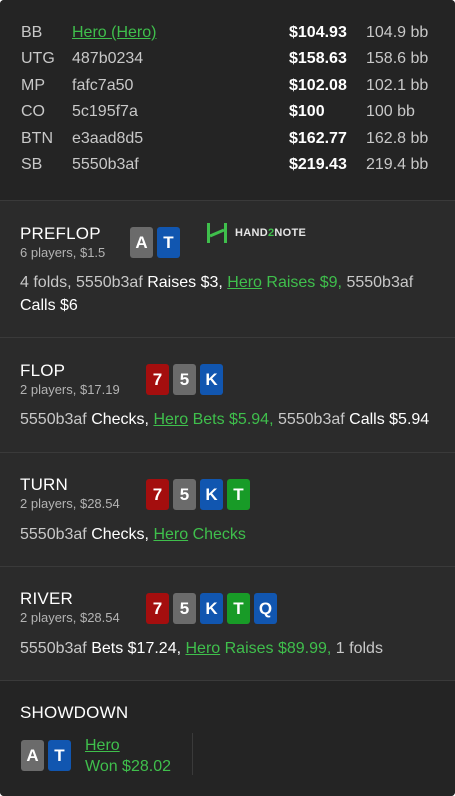 The width and height of the screenshot is (455, 796). Describe the element at coordinates (397, 32) in the screenshot. I see `player-stack-bb: 104.9 bb` at that location.